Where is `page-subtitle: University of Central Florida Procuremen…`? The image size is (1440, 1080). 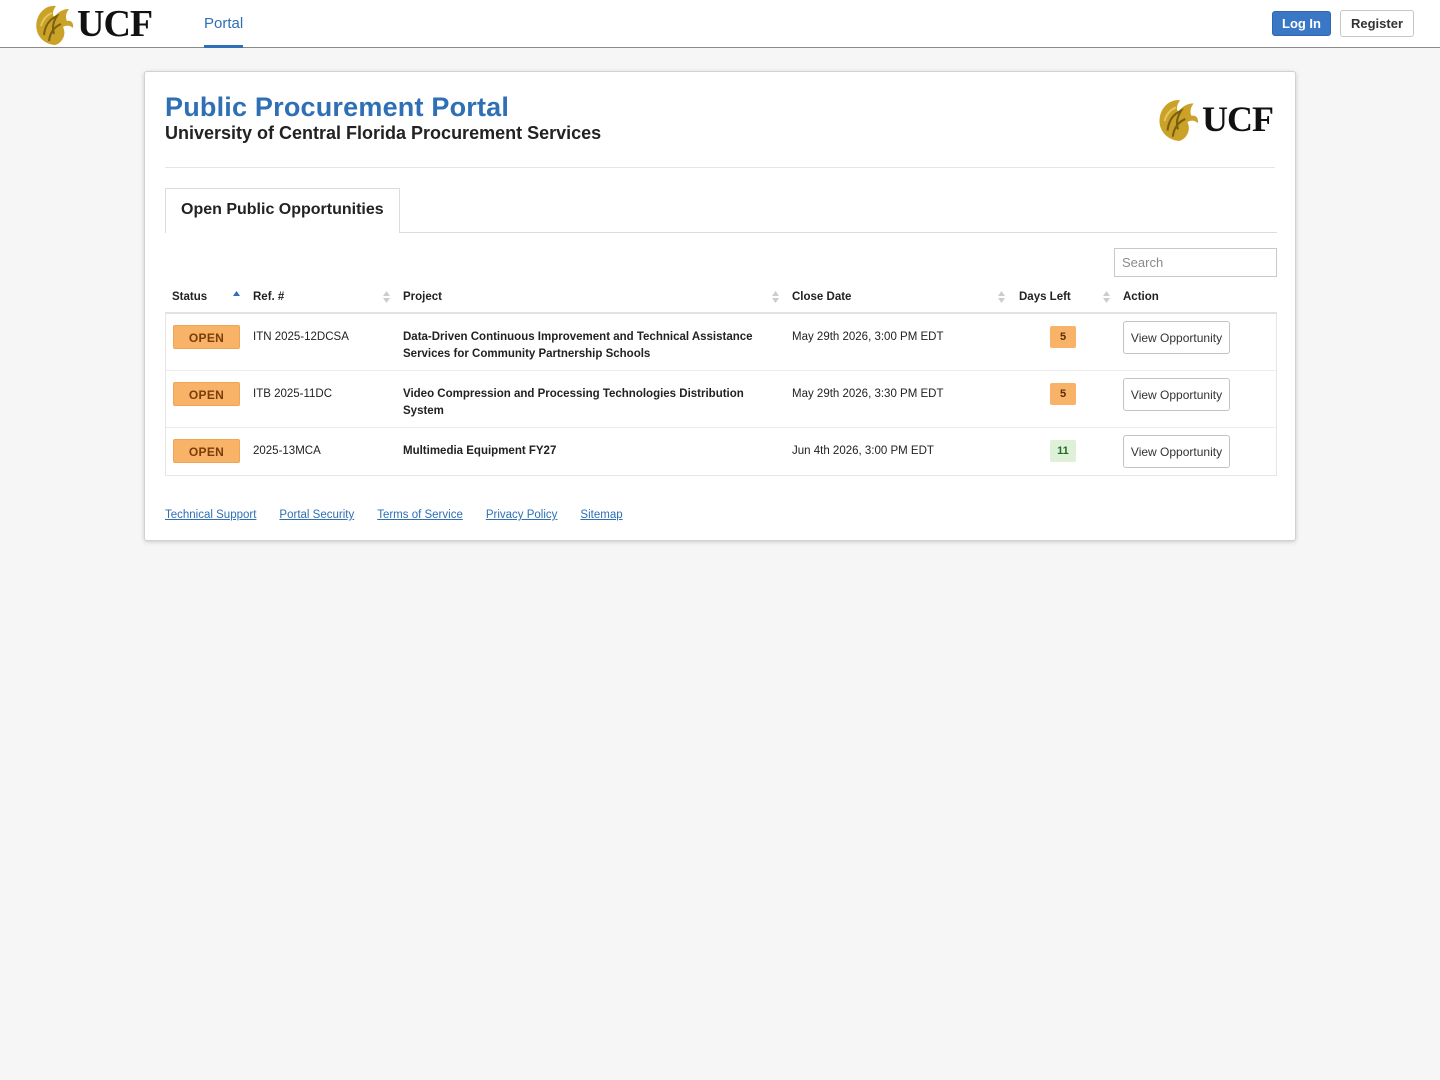
page-subtitle: University of Central Florida Procuremen… is located at coordinates (383, 133).